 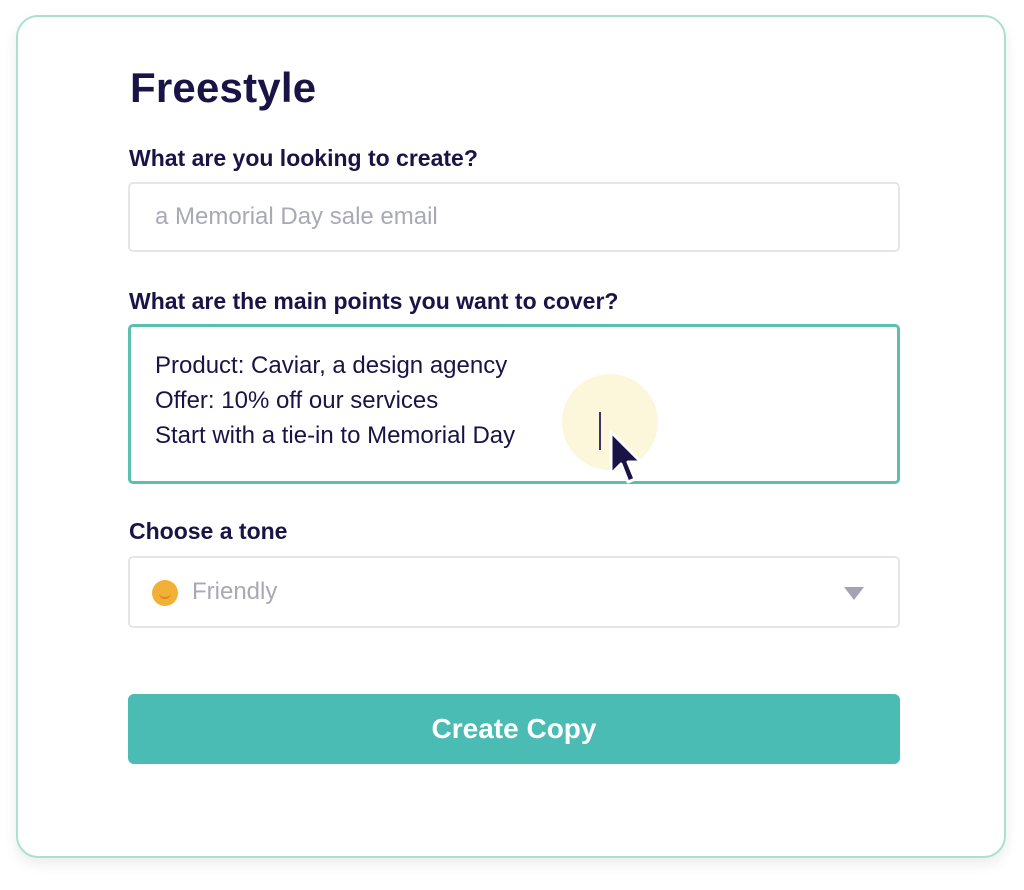 What do you see at coordinates (514, 217) in the screenshot?
I see `create-input` at bounding box center [514, 217].